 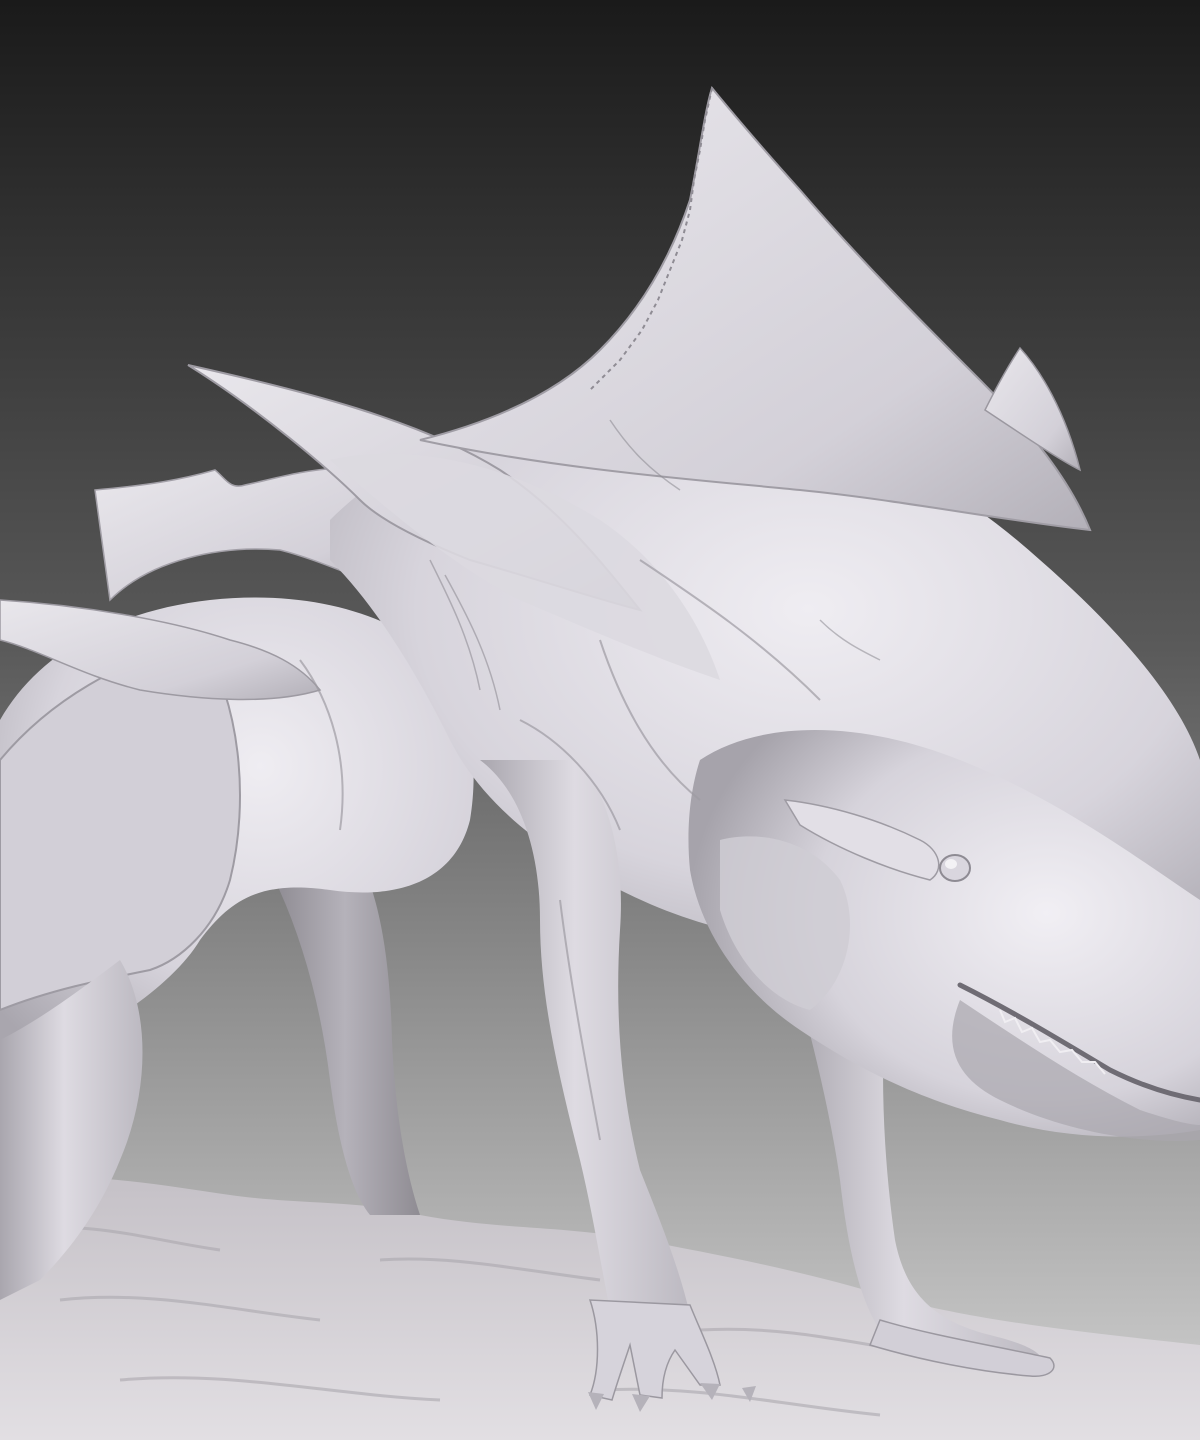 What do you see at coordinates (951, 864) in the screenshot?
I see `eye-highlight` at bounding box center [951, 864].